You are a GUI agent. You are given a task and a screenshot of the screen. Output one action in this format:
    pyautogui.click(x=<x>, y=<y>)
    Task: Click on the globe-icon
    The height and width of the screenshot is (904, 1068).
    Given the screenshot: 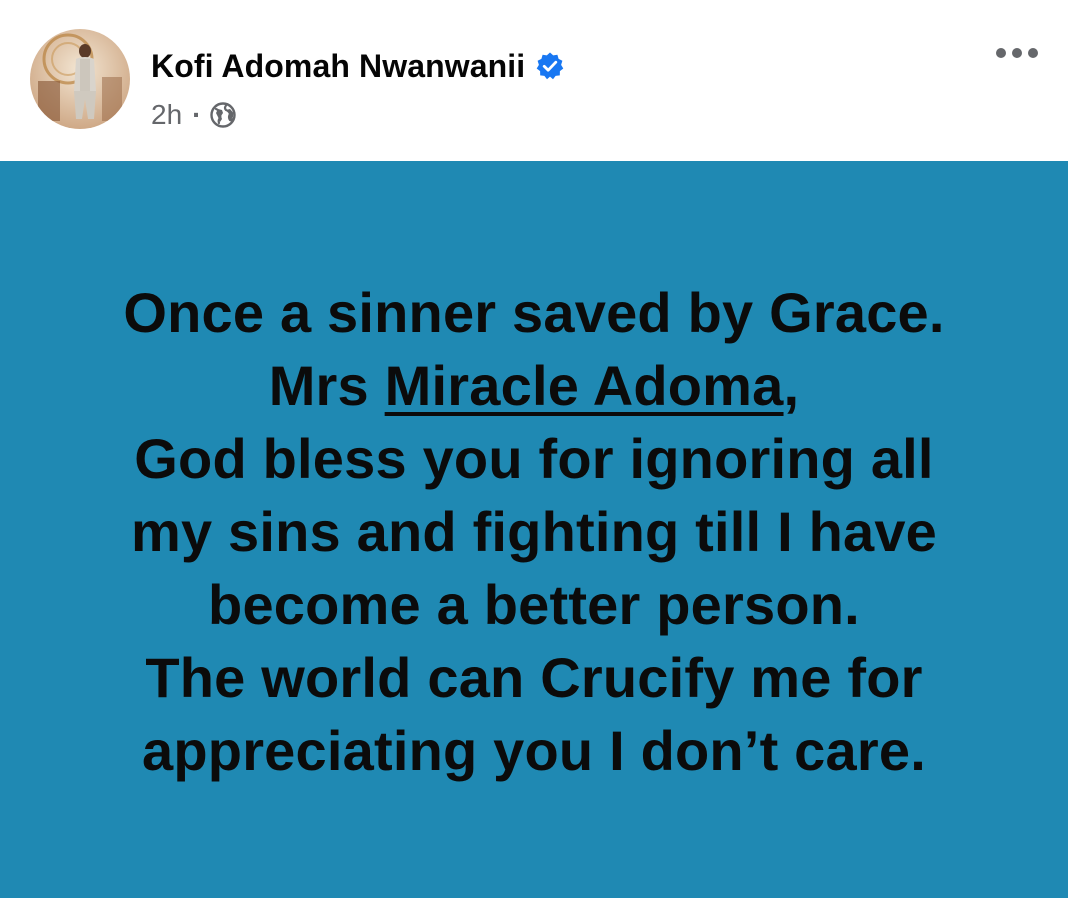 What is the action you would take?
    pyautogui.click(x=223, y=115)
    